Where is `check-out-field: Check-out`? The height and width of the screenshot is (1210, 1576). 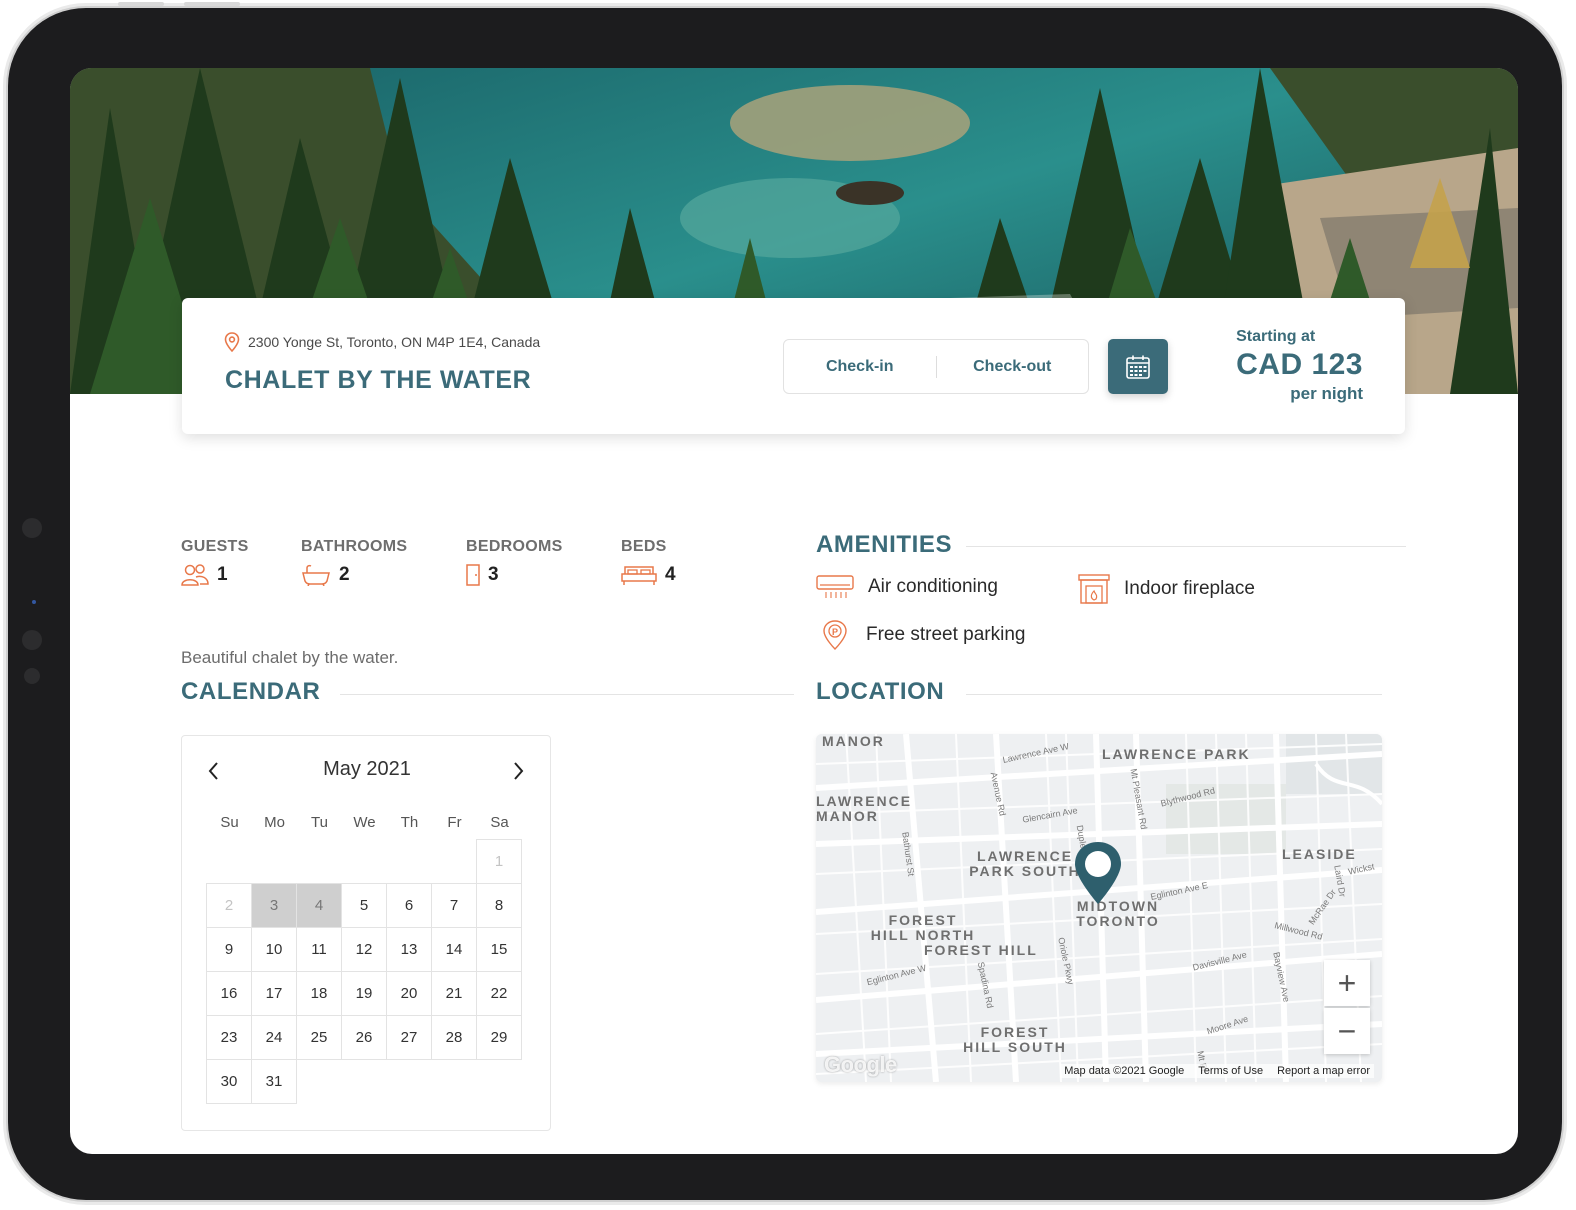
check-out-field: Check-out is located at coordinates (1013, 367).